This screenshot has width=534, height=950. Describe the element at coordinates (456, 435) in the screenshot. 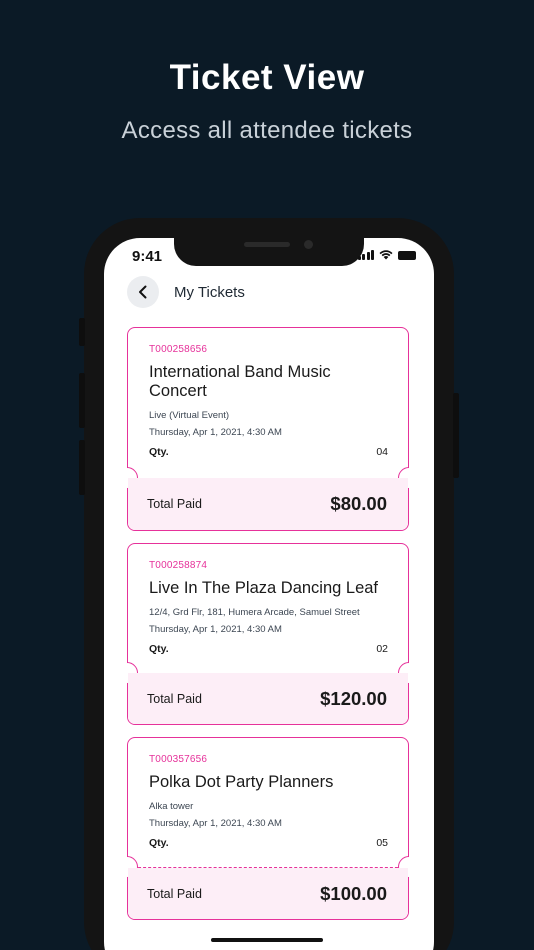

I see `power-button` at that location.